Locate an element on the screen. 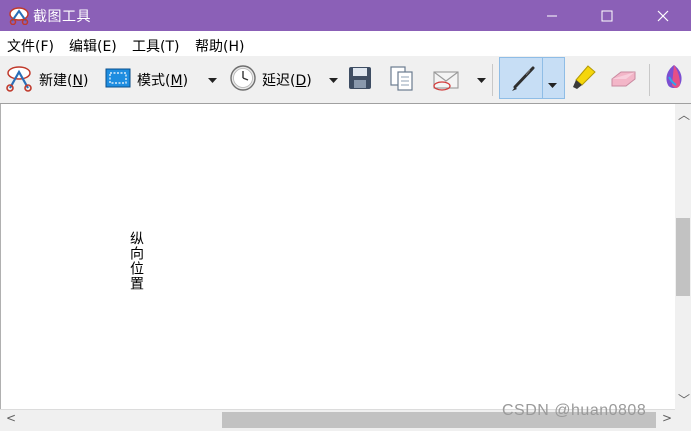 Image resolution: width=691 pixels, height=431 pixels. window-title: 截图工具 is located at coordinates (62, 17).